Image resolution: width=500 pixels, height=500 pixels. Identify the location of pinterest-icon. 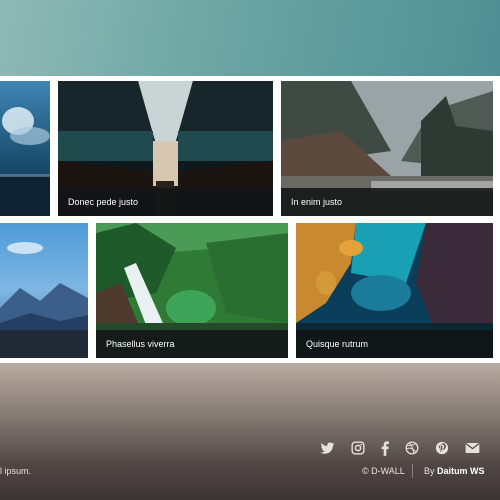
(442, 448).